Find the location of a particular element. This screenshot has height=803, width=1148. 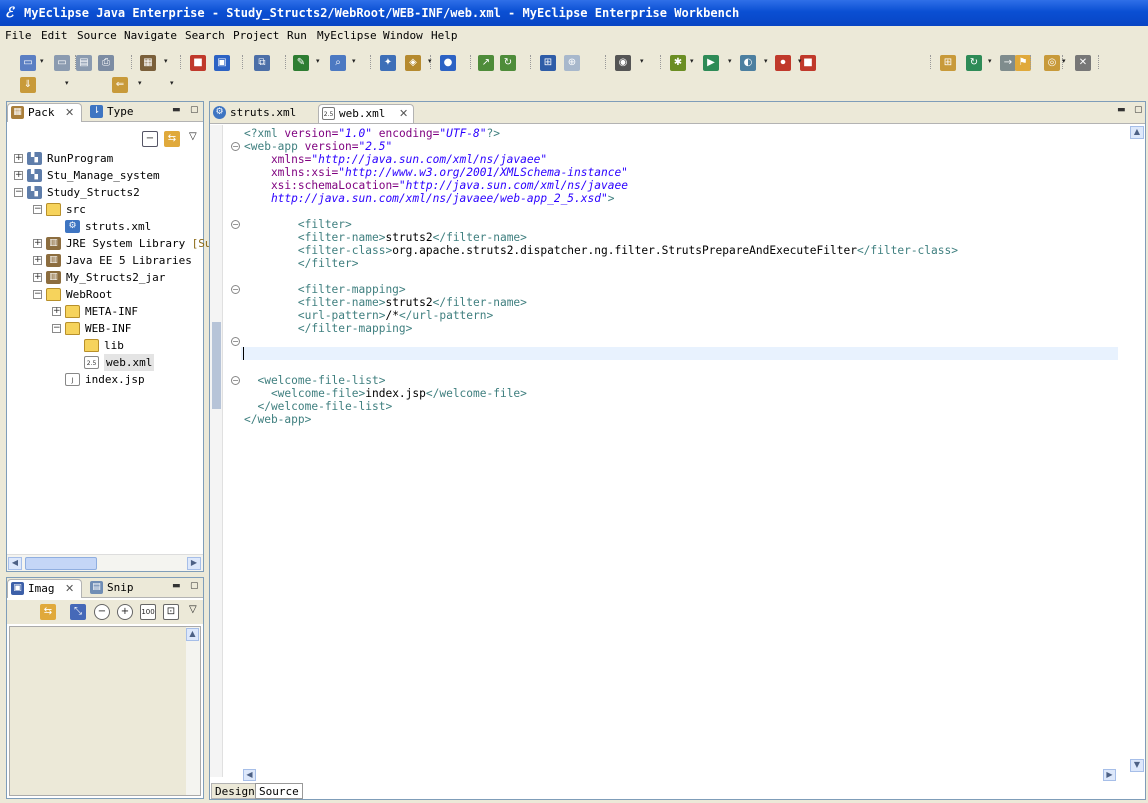

back-icon: ⇓ is located at coordinates (28, 85).